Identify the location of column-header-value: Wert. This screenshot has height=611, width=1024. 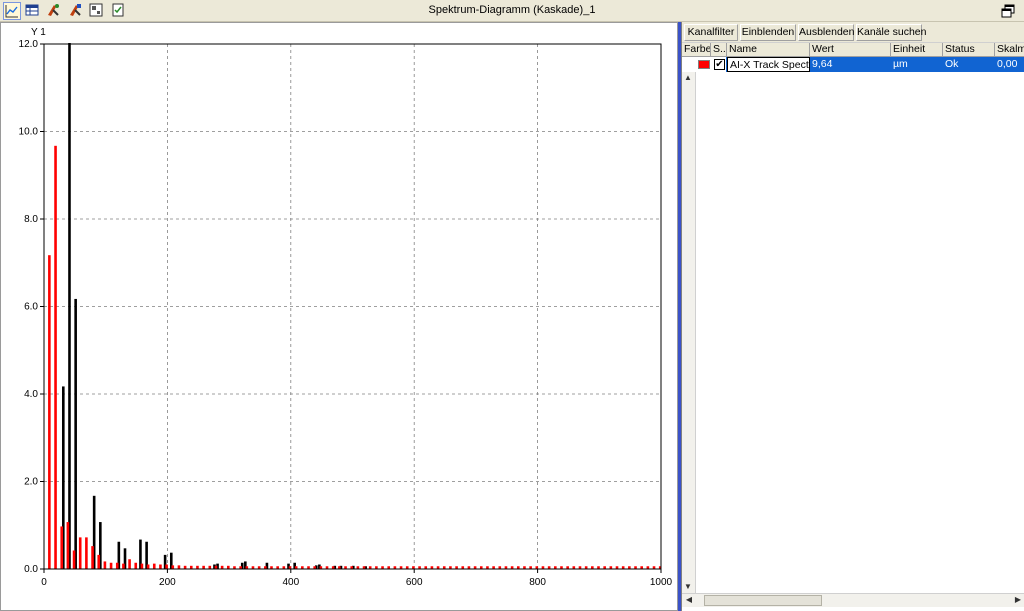
(850, 49).